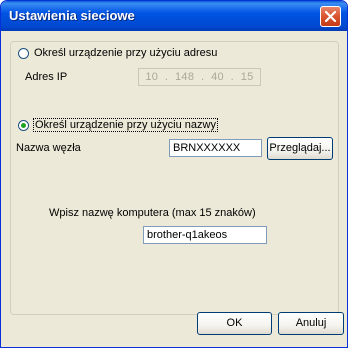 The width and height of the screenshot is (350, 350). I want to click on ip-octet-3: 40, so click(217, 77).